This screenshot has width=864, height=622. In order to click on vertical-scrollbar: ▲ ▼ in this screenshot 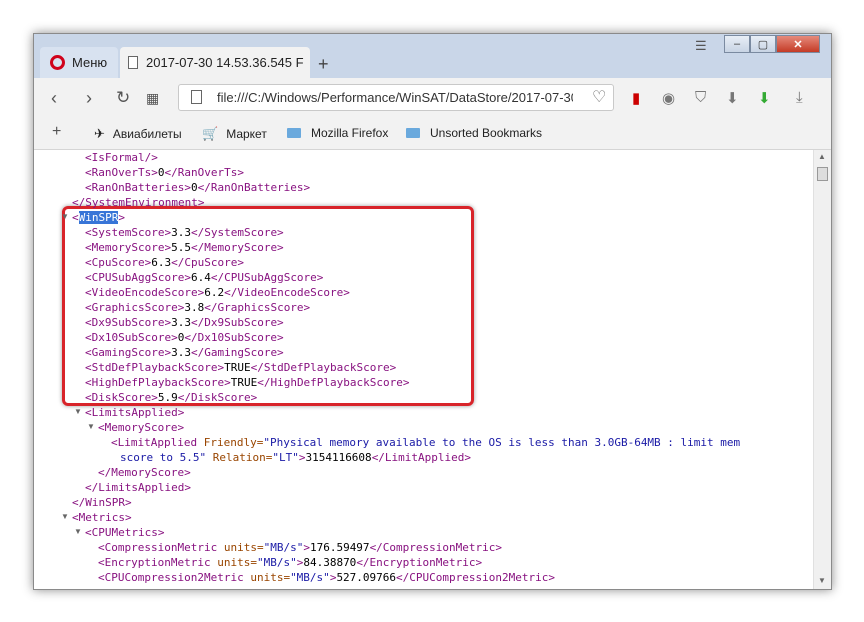, I will do `click(822, 369)`.